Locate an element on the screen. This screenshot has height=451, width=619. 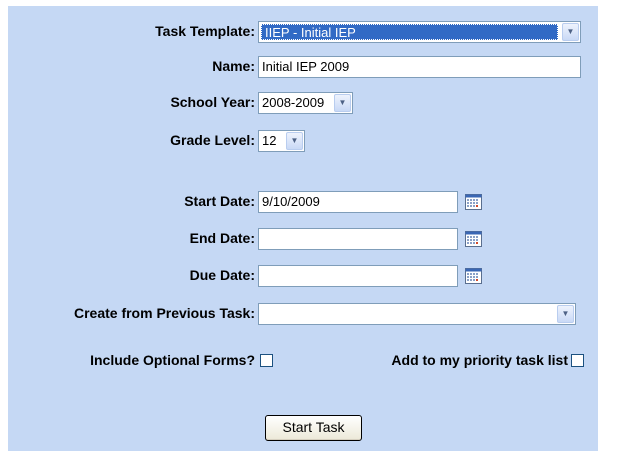
include-optional-forms-checkbox is located at coordinates (266, 360).